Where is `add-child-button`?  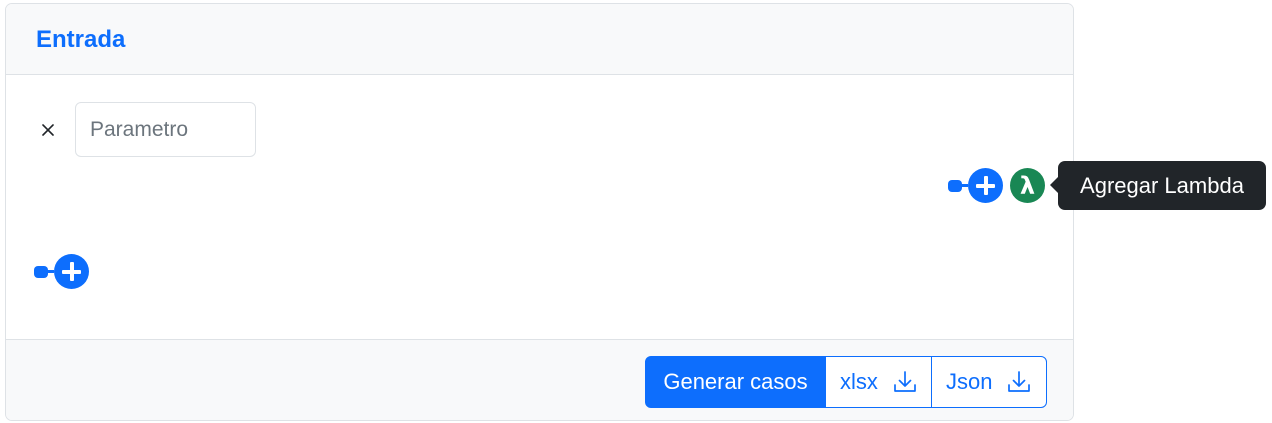
add-child-button is located at coordinates (975, 185).